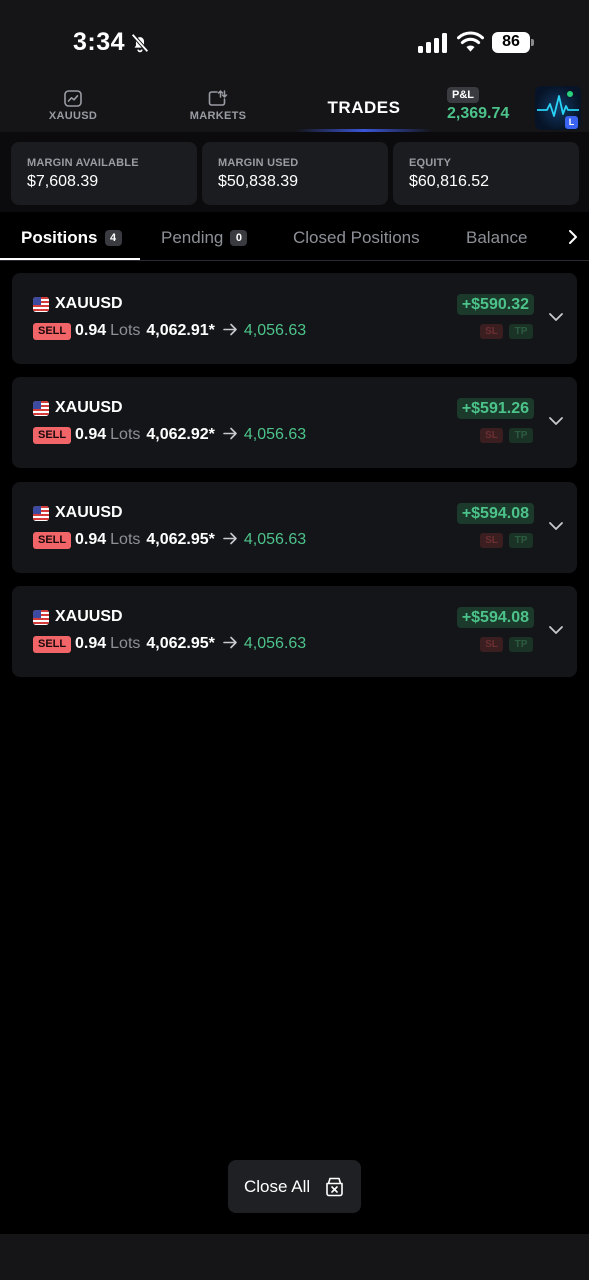  I want to click on avatar: L, so click(558, 108).